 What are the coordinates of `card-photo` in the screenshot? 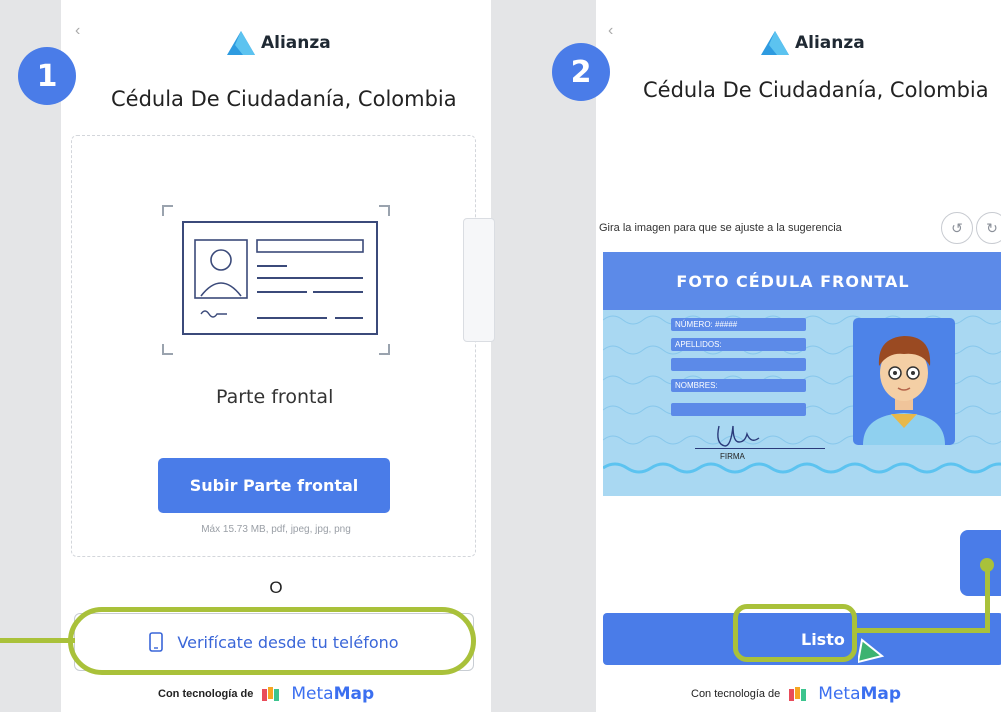 It's located at (904, 381).